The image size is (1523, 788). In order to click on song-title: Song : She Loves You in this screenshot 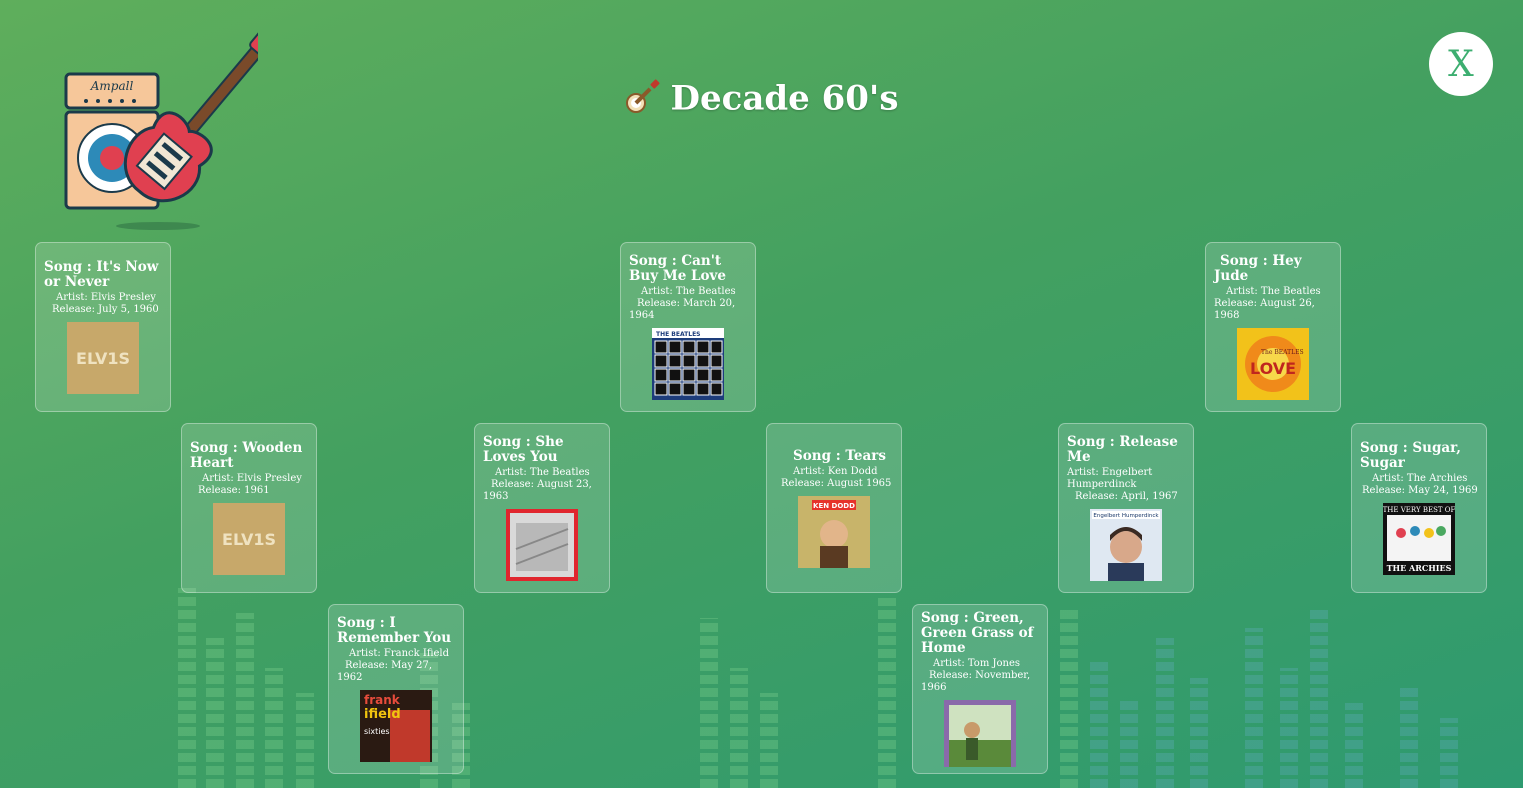, I will do `click(523, 449)`.